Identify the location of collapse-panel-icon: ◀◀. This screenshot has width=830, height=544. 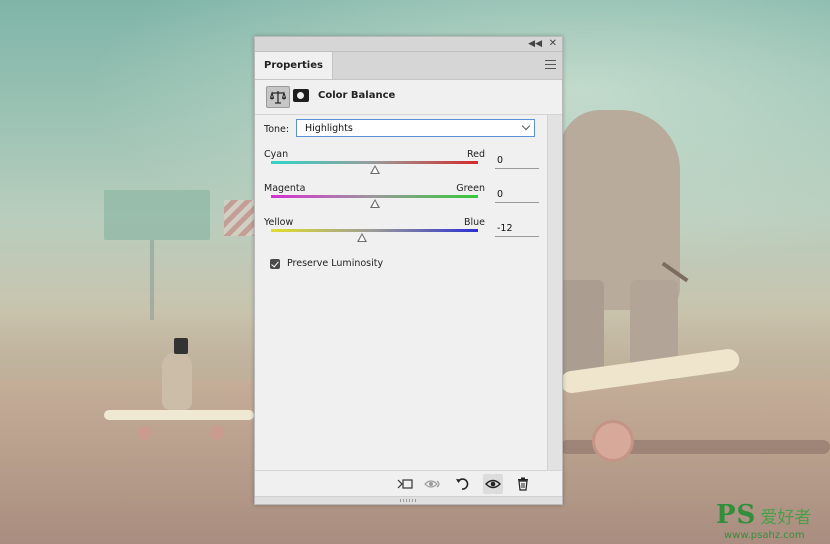
(535, 44).